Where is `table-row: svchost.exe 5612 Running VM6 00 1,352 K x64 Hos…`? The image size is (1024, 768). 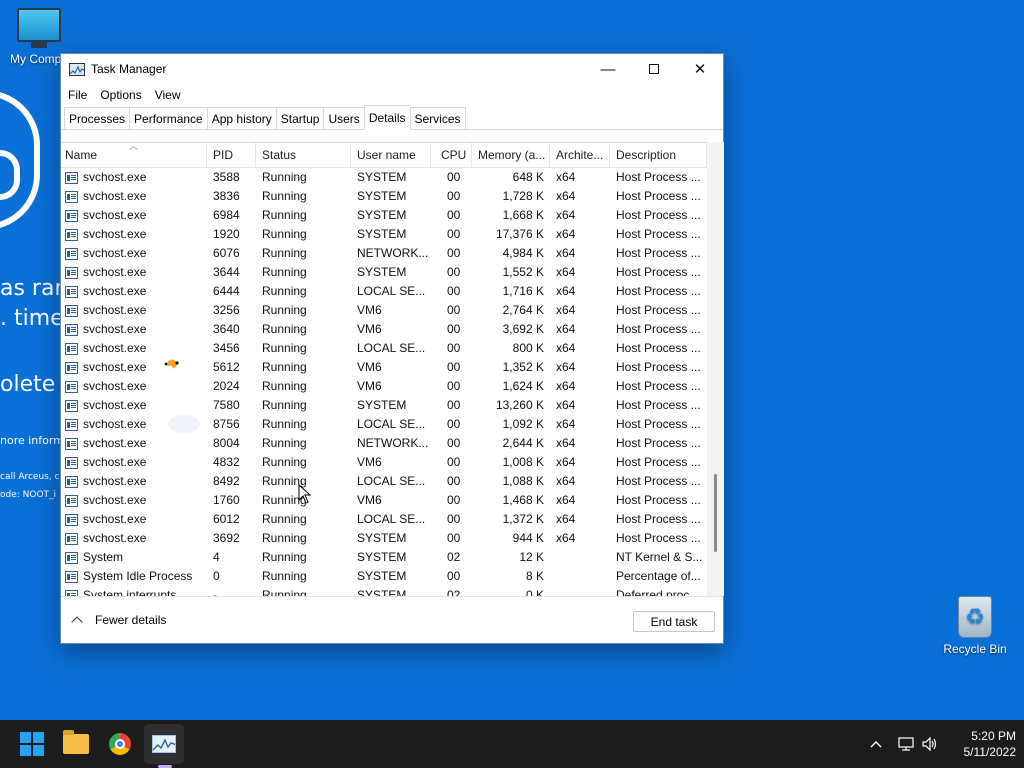 table-row: svchost.exe 5612 Running VM6 00 1,352 K x64 Hos… is located at coordinates (384, 367).